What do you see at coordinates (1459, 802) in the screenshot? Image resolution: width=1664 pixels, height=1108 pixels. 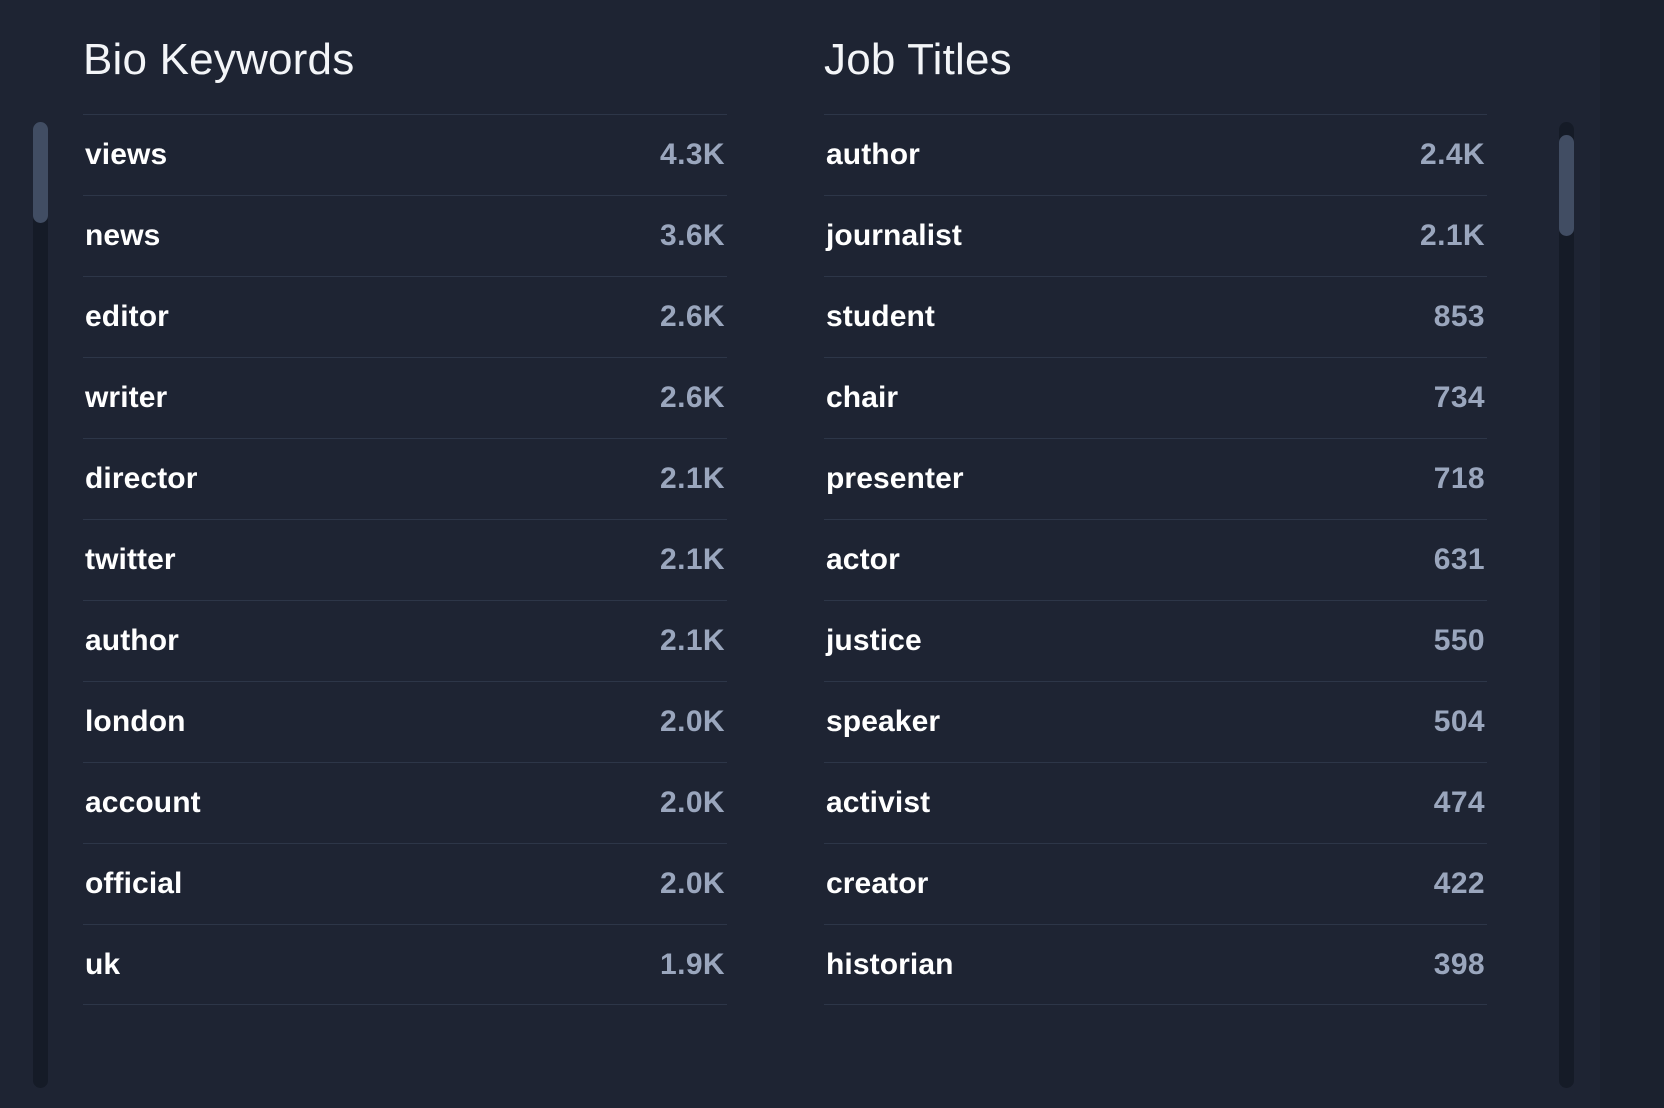 I see `row-value: 474` at bounding box center [1459, 802].